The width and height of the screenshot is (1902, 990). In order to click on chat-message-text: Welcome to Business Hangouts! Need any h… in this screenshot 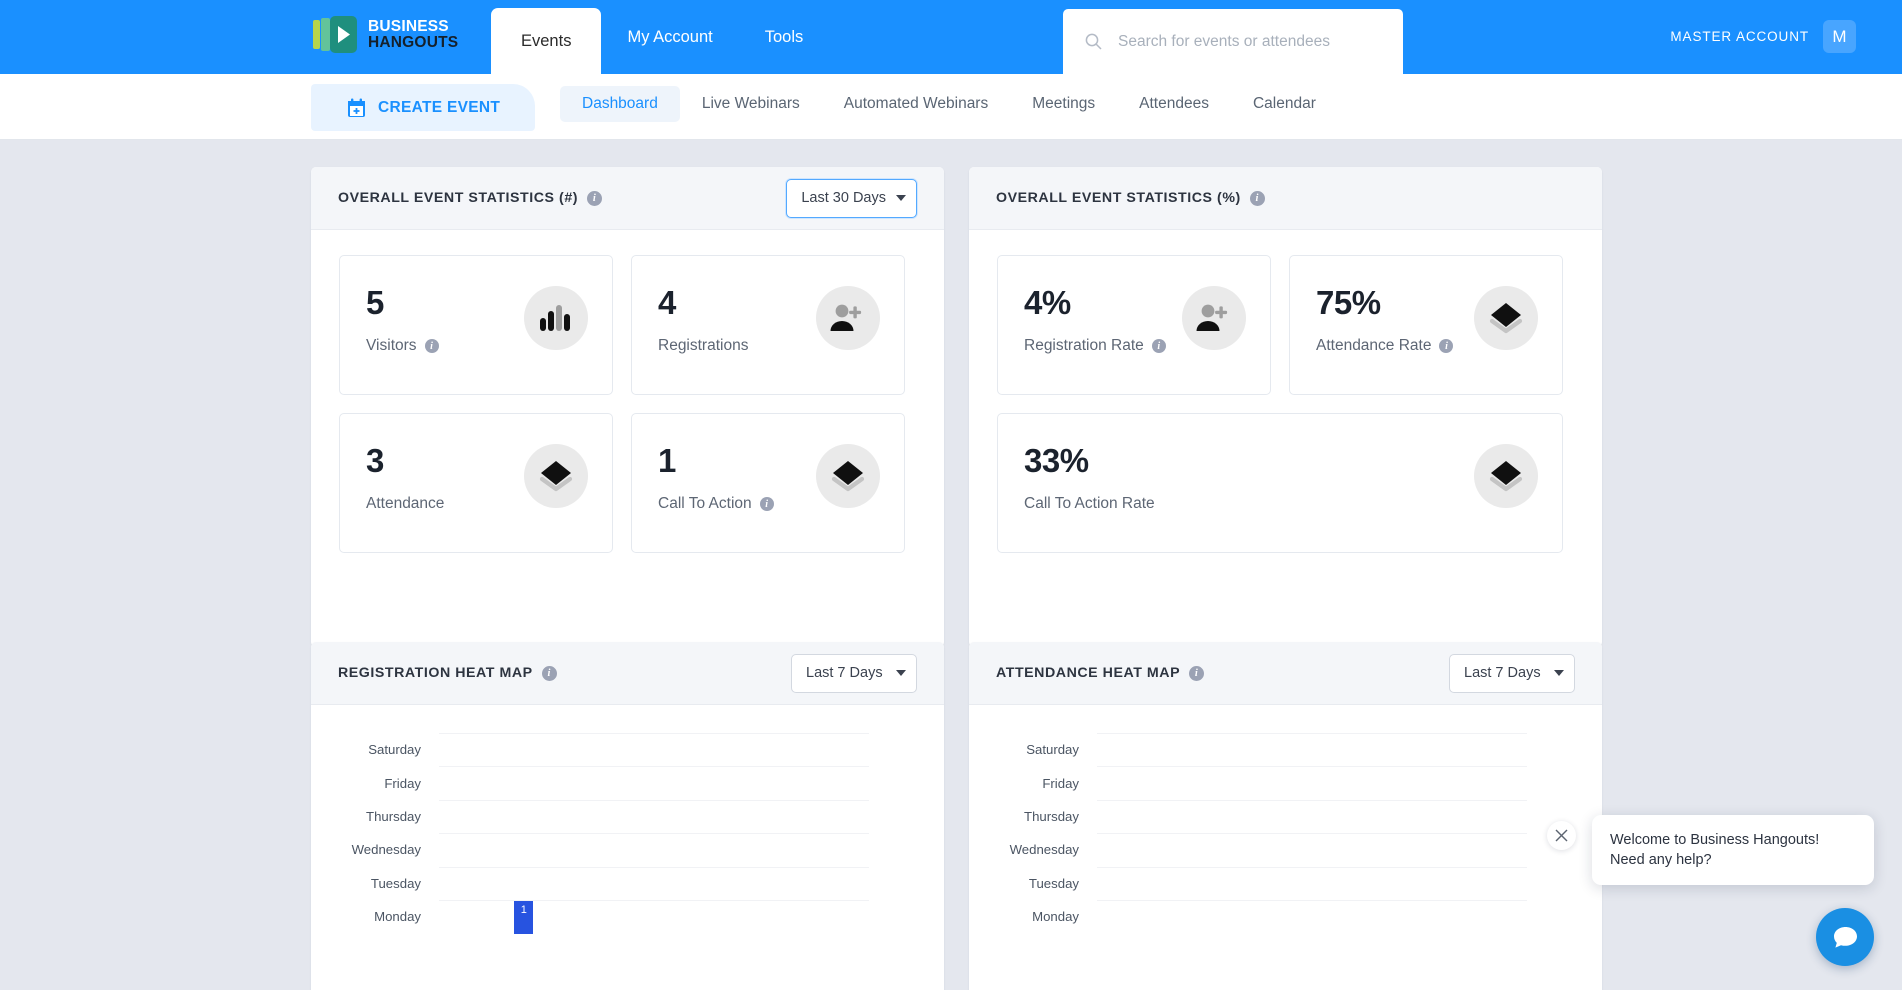, I will do `click(1715, 850)`.